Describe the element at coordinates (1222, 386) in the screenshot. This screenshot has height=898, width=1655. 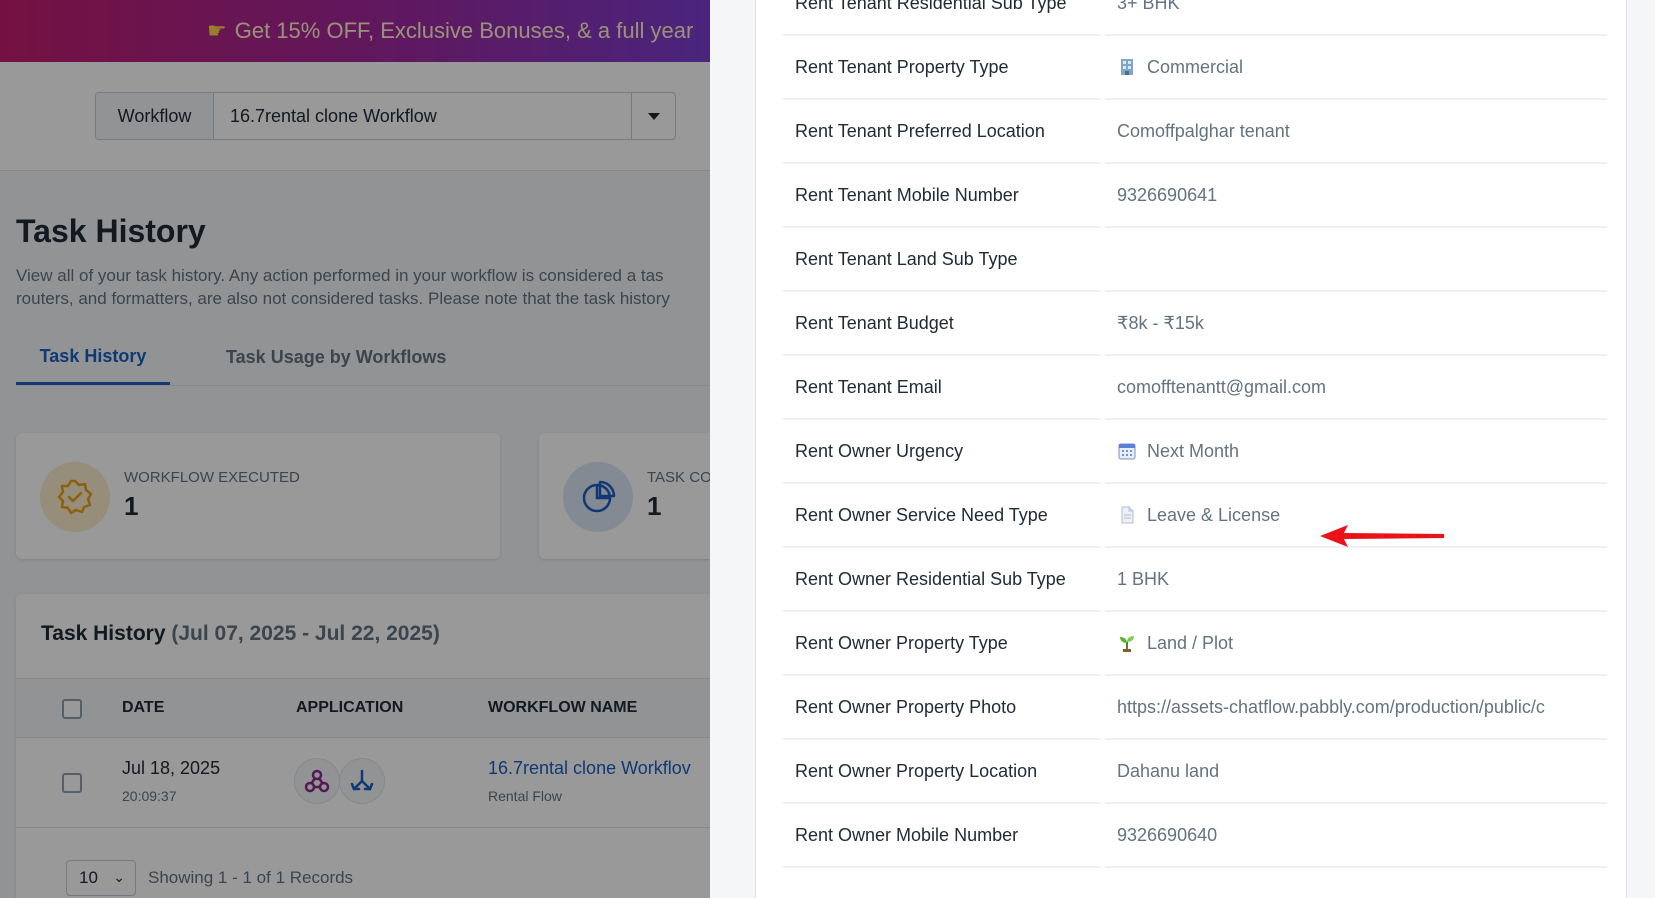
I see `detail-value-text: comofftenantt@gmail.com` at that location.